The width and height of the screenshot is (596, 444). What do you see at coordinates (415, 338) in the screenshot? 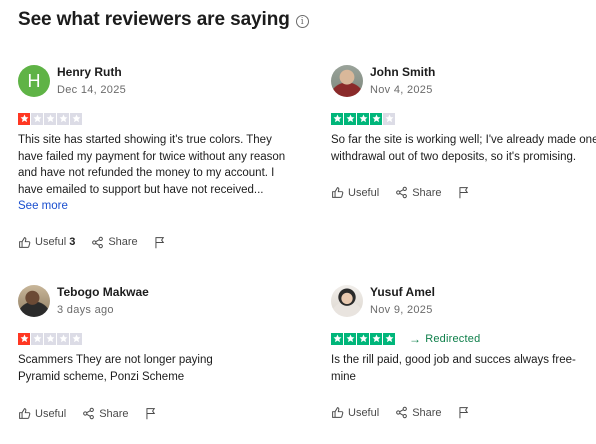
I see `arrow-right-icon: →` at bounding box center [415, 338].